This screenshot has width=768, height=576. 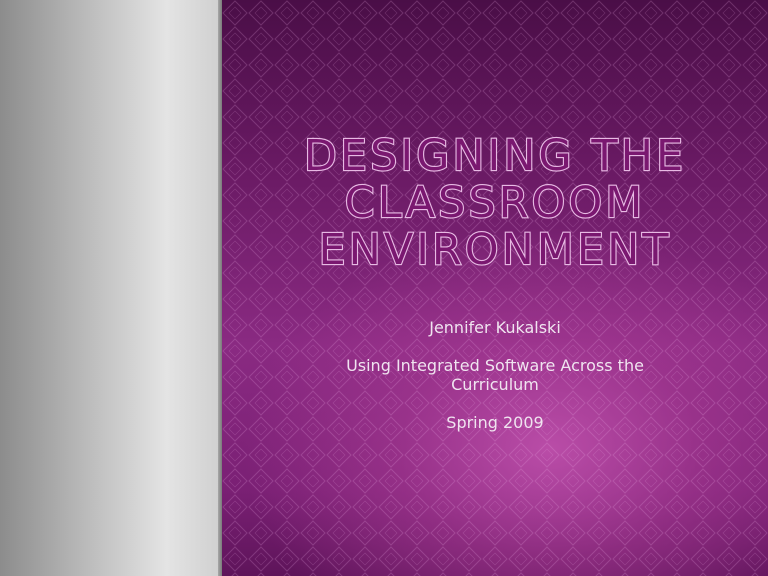 What do you see at coordinates (495, 156) in the screenshot?
I see `title-line-1: Designing the` at bounding box center [495, 156].